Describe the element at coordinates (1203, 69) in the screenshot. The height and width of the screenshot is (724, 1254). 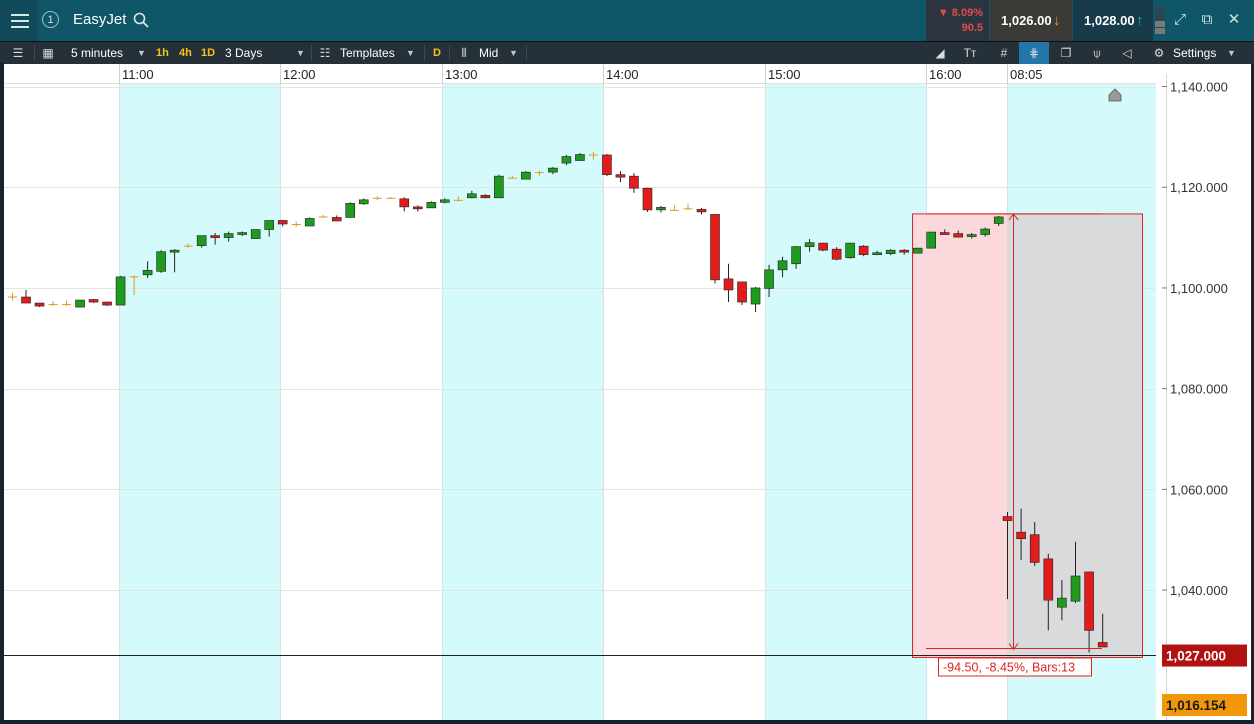
I see `axis-top-mask` at that location.